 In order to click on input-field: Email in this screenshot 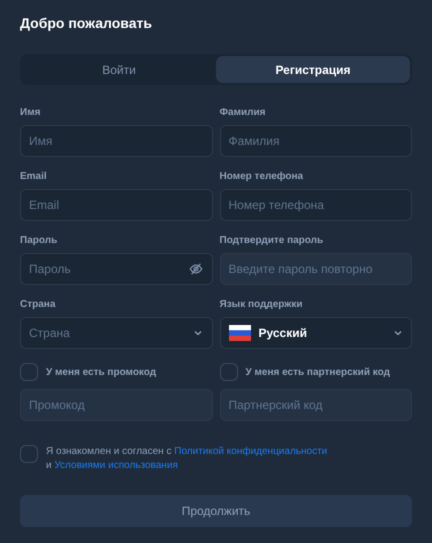, I will do `click(116, 205)`.